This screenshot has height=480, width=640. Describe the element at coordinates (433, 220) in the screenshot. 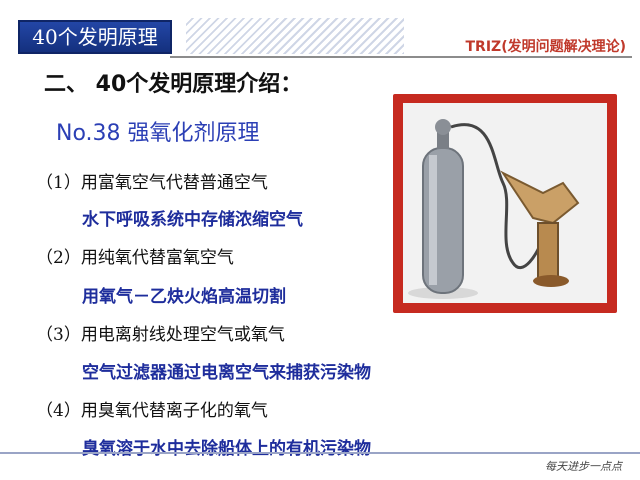

I see `tank-highlight` at that location.